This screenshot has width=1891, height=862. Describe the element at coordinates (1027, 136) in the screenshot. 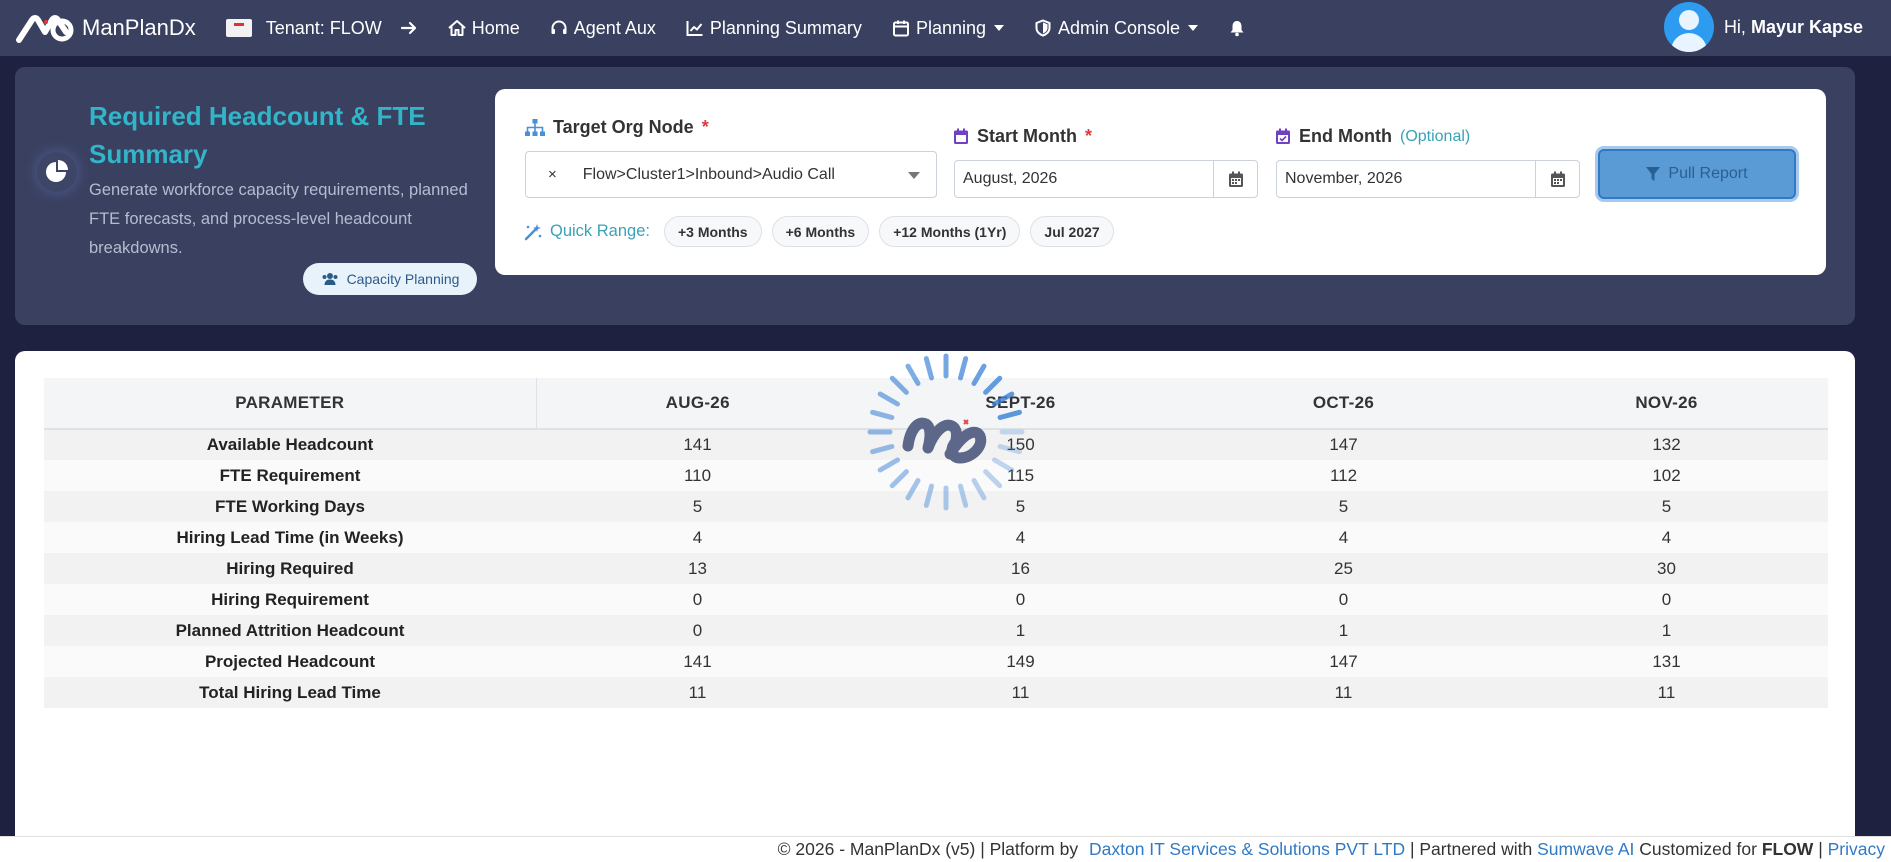

I see `start-month-label-text: Start Month` at that location.